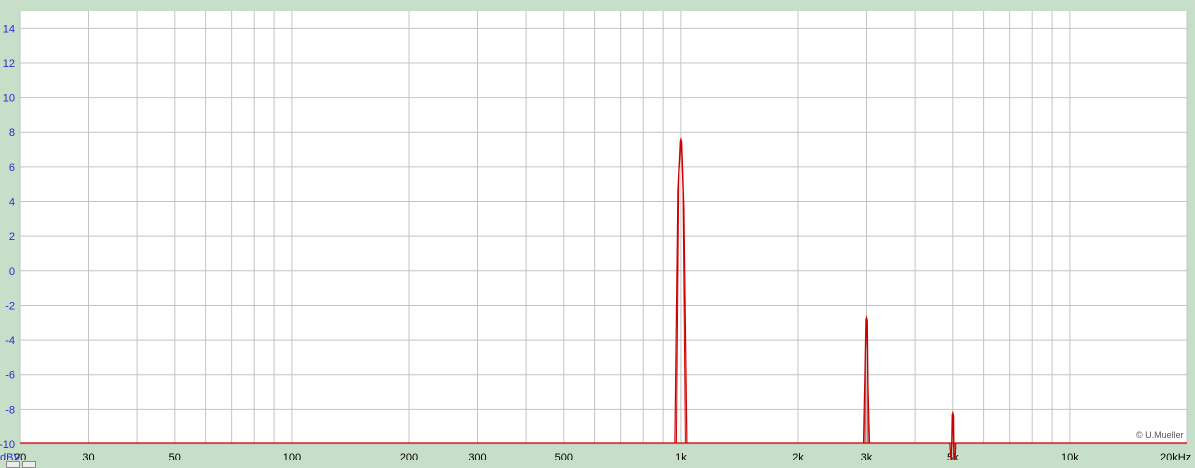 The width and height of the screenshot is (1195, 468). Describe the element at coordinates (12, 203) in the screenshot. I see `y-tick-label: 4` at that location.